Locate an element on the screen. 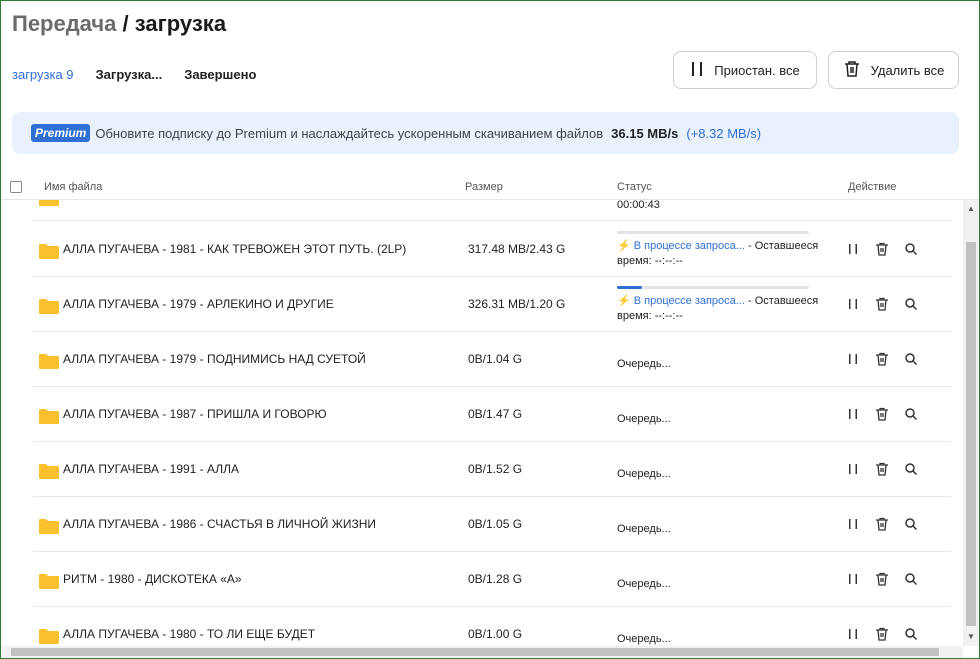  column-header-name: Имя файла is located at coordinates (73, 187).